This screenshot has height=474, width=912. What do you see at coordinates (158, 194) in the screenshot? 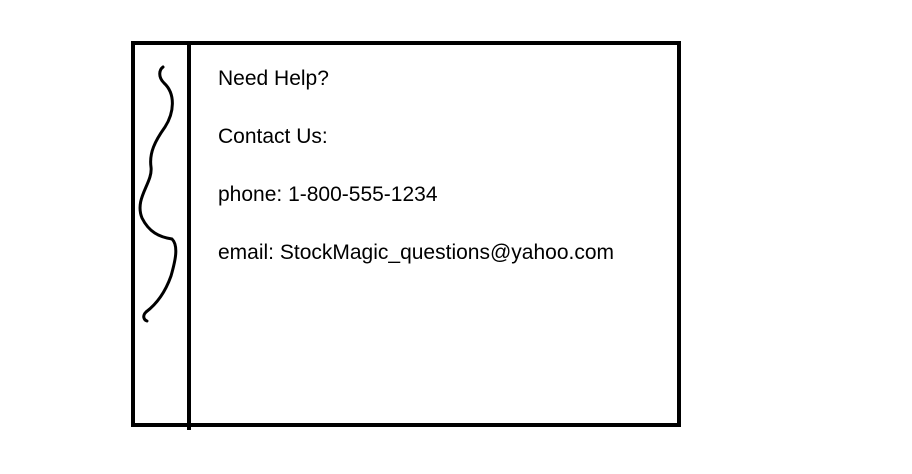
I see `squiggle-line-icon` at bounding box center [158, 194].